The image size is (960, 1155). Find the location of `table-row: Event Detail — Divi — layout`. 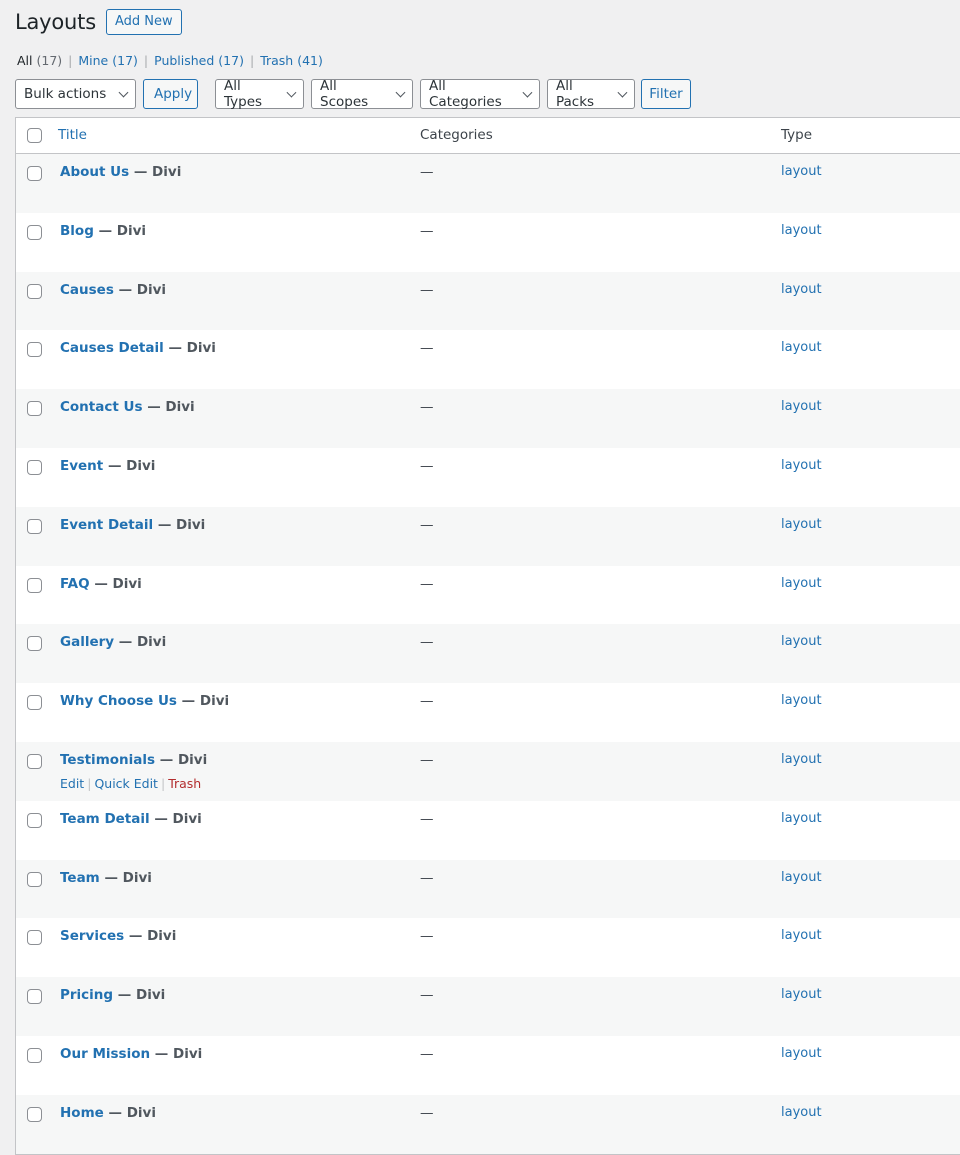

table-row: Event Detail — Divi — layout is located at coordinates (488, 536).